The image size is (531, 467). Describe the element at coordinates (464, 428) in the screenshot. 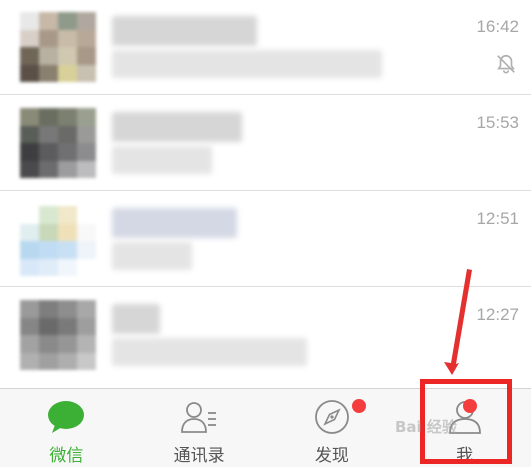

I see `tab-me: 我` at that location.